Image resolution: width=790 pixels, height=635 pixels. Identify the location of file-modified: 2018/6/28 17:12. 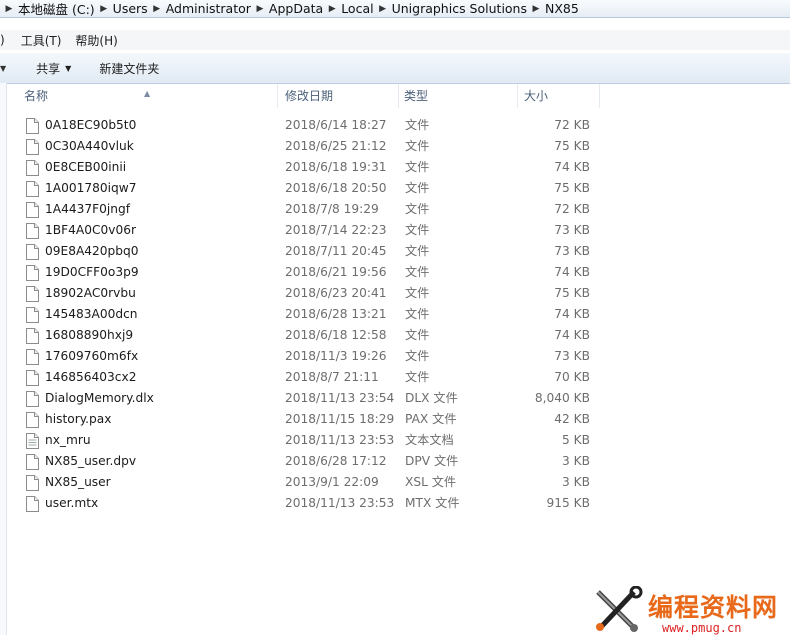
(336, 461).